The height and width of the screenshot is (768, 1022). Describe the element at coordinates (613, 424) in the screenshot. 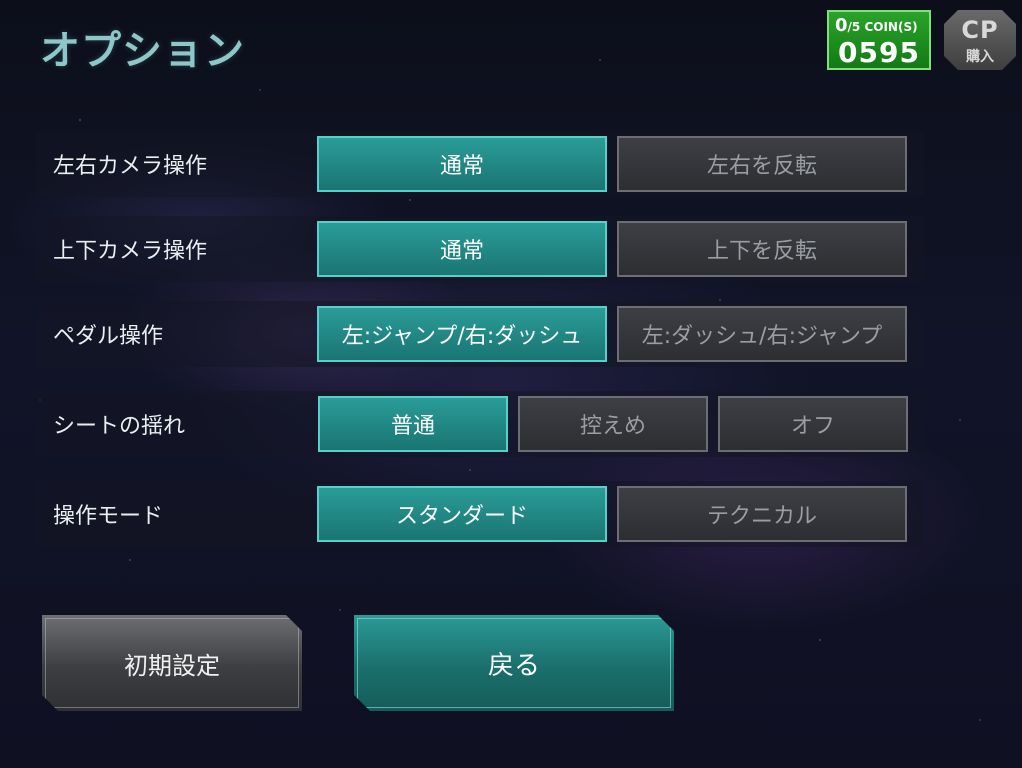

I see `option-seat-shake-low: 控えめ` at that location.